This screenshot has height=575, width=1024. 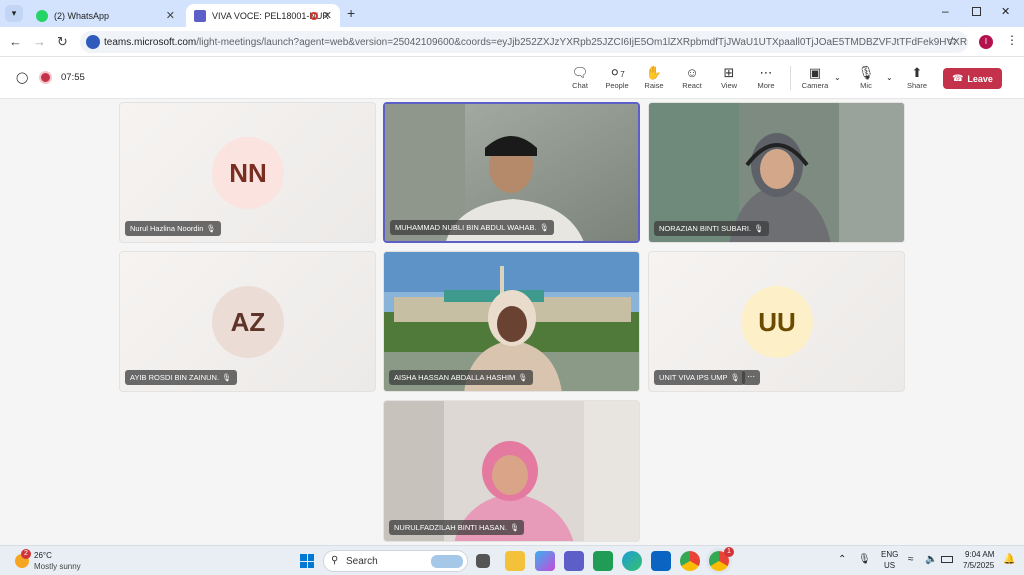 What do you see at coordinates (515, 561) in the screenshot?
I see `file-explorer-icon` at bounding box center [515, 561].